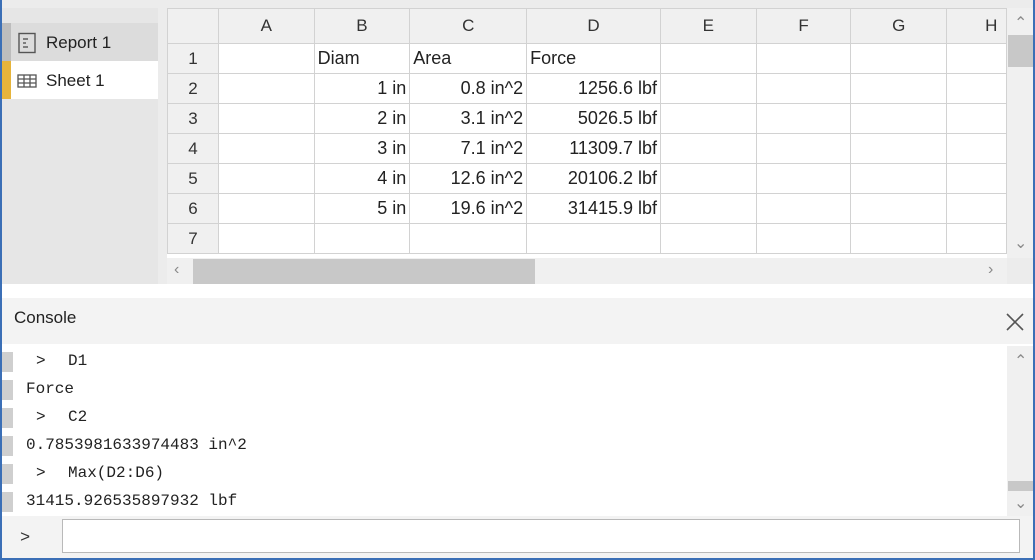 This screenshot has height=560, width=1035. What do you see at coordinates (1015, 322) in the screenshot?
I see `close-icon` at bounding box center [1015, 322].